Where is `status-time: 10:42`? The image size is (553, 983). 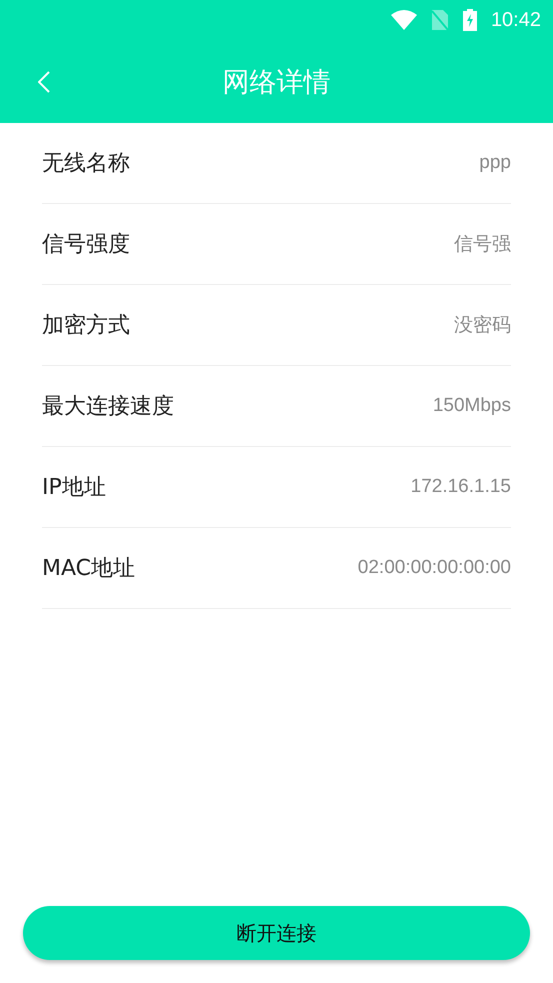
status-time: 10:42 is located at coordinates (515, 20).